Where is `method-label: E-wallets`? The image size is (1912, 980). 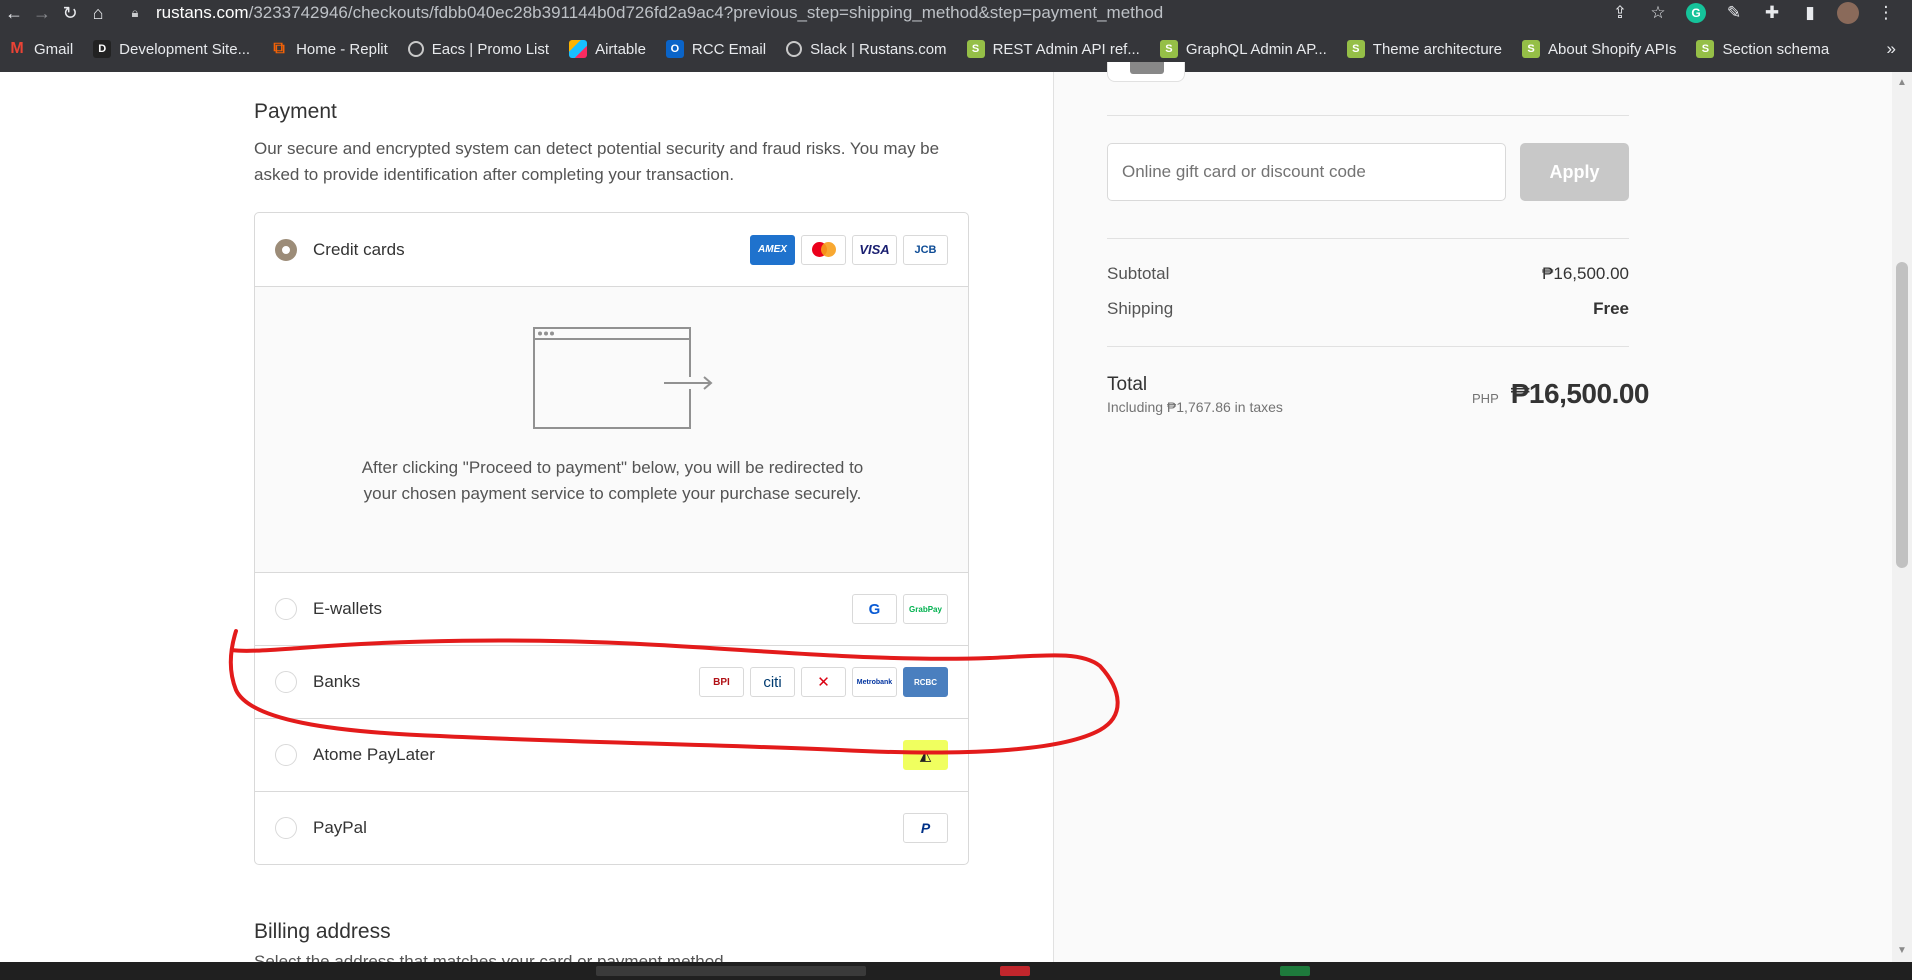
method-label: E-wallets is located at coordinates (347, 608).